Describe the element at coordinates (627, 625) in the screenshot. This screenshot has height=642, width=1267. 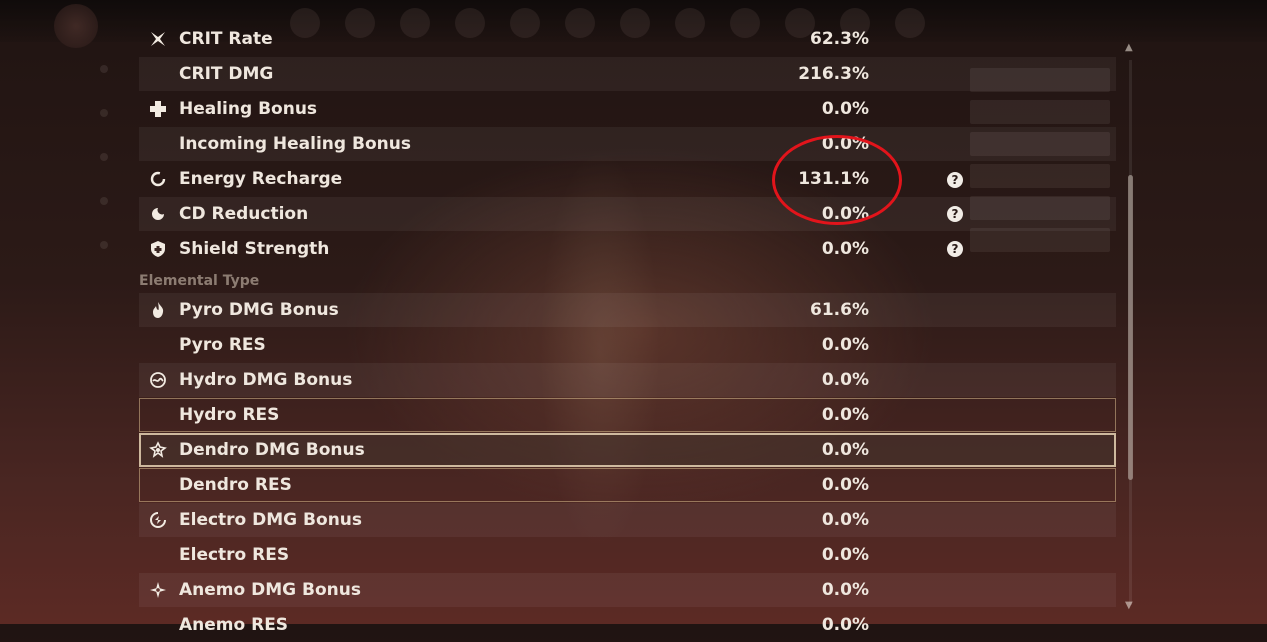
I see `stat-row-anemo-res: Anemo RES 0.0%` at that location.